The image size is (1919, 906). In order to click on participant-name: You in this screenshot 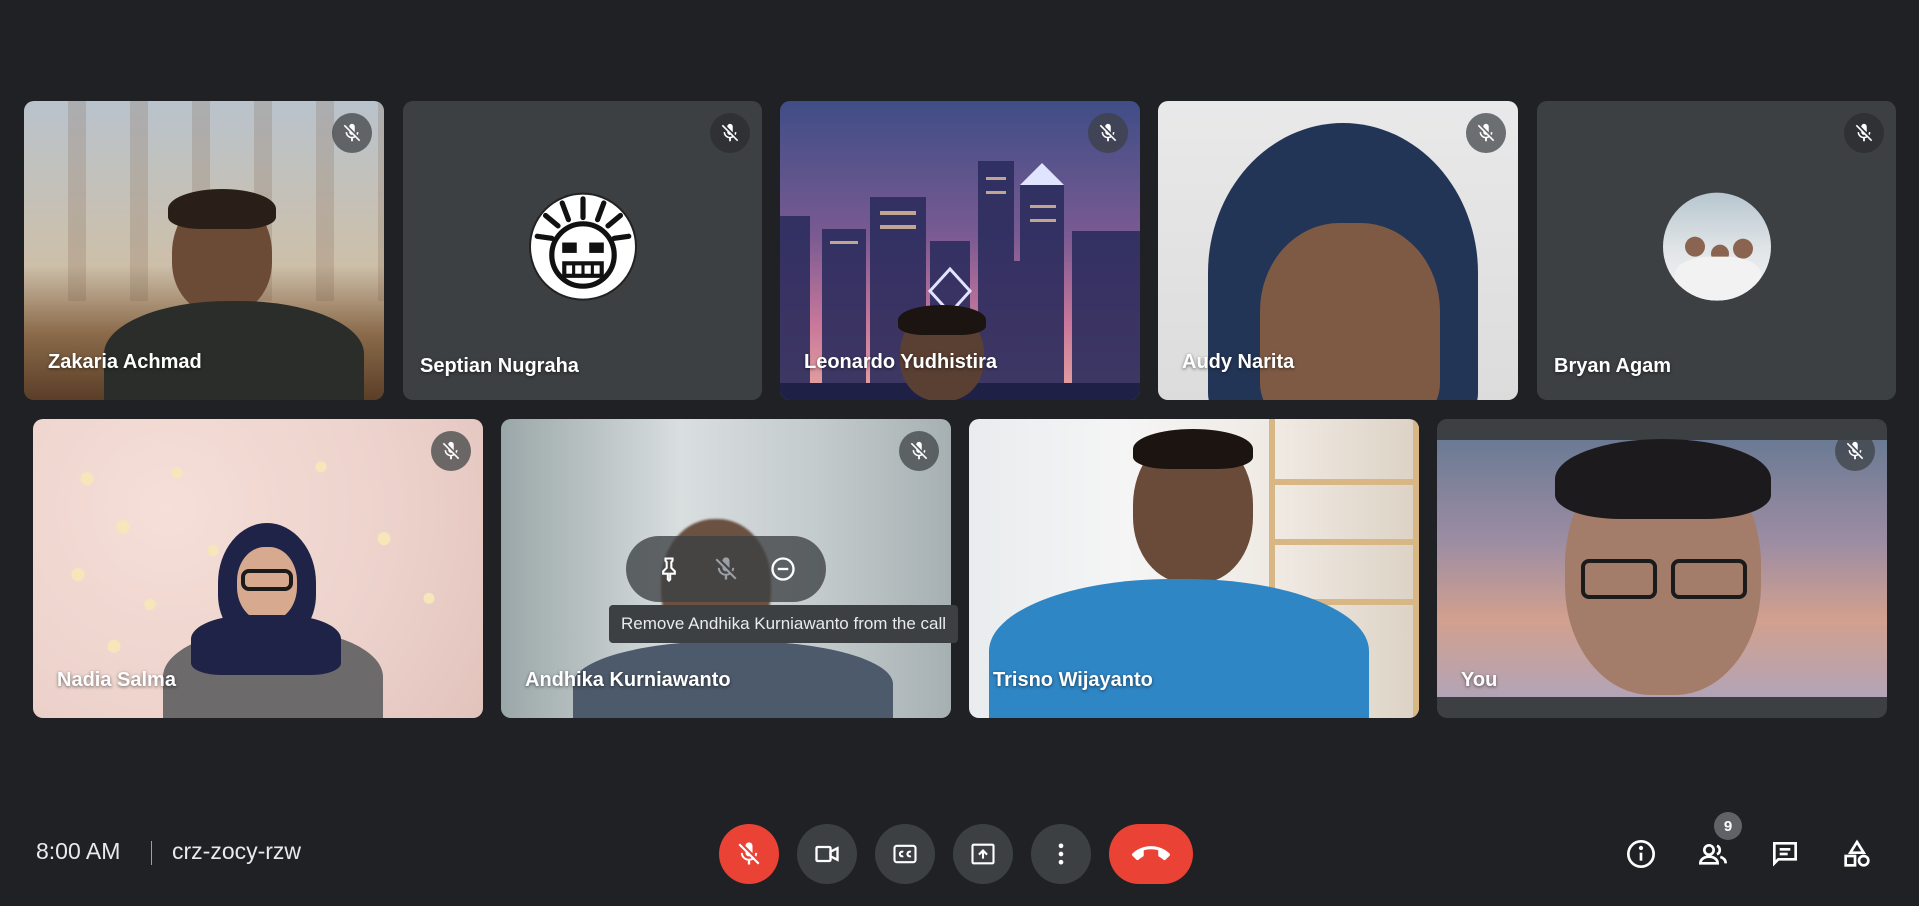, I will do `click(1479, 680)`.